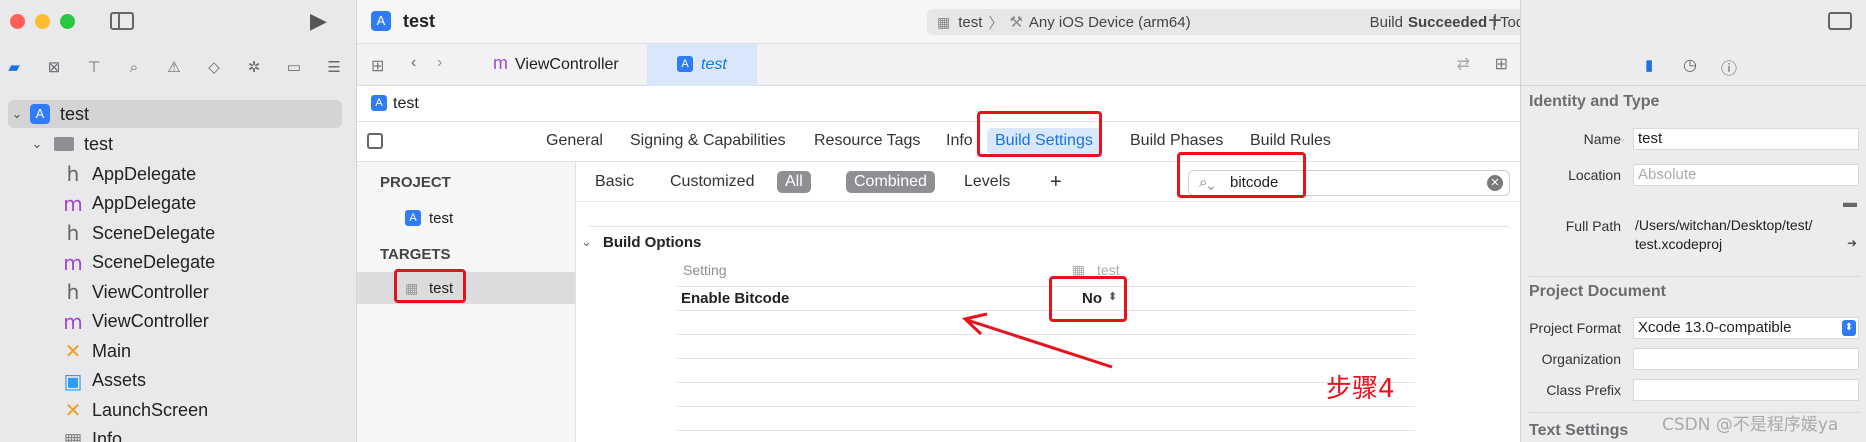 This screenshot has height=442, width=1866. Describe the element at coordinates (413, 63) in the screenshot. I see `back-icon: ‹` at that location.